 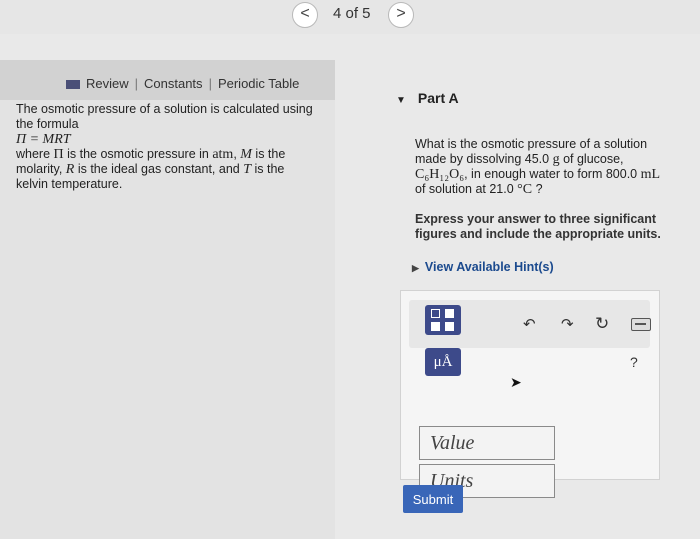 What do you see at coordinates (305, 15) in the screenshot?
I see `previous-button: <` at bounding box center [305, 15].